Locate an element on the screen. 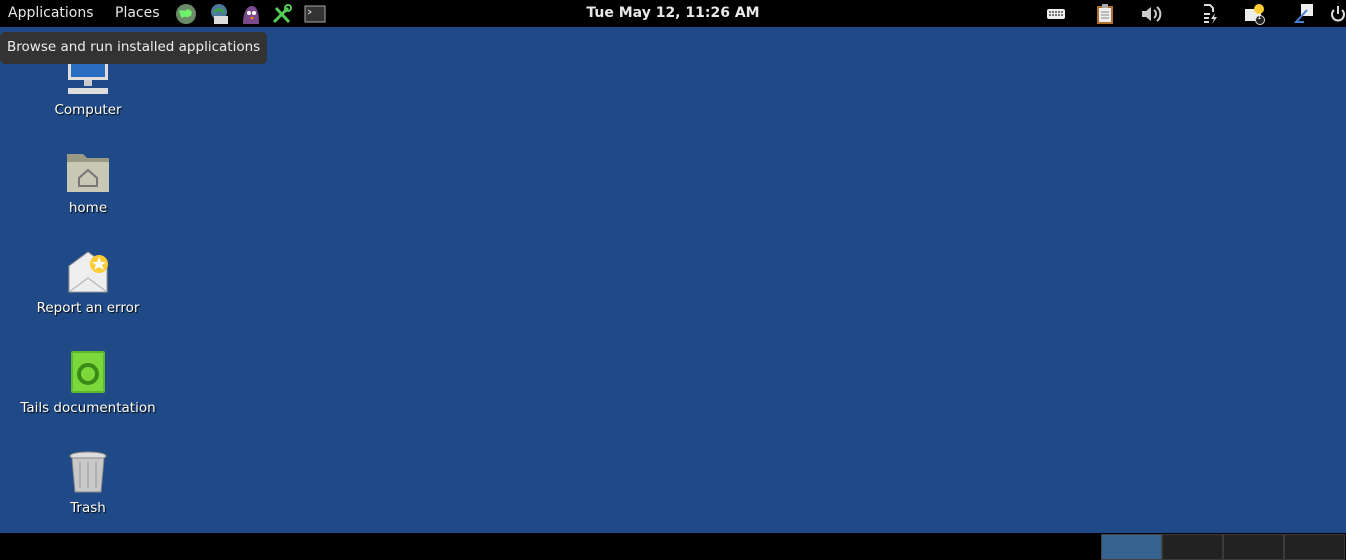  report-error-icon is located at coordinates (88, 272).